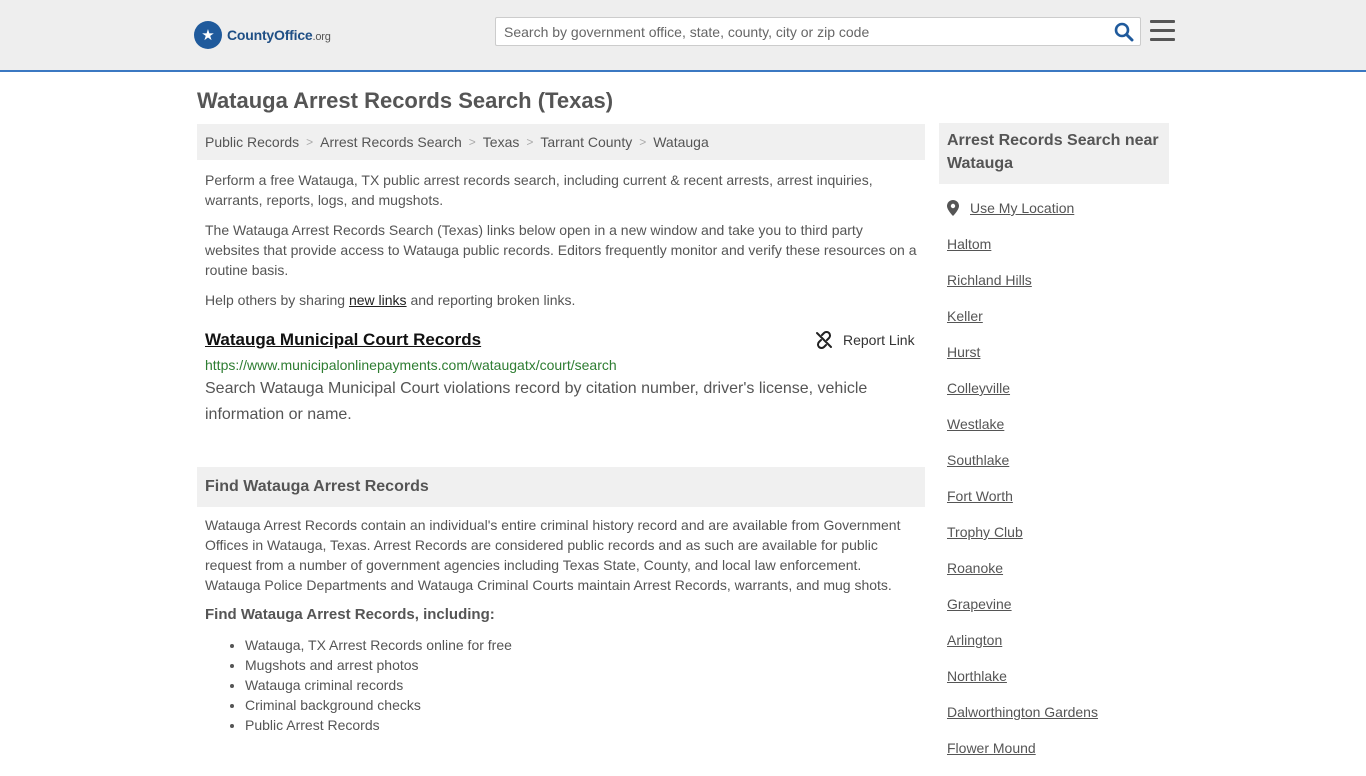 This screenshot has height=776, width=1366. I want to click on nearby-link-grapevine: Grapevine, so click(979, 604).